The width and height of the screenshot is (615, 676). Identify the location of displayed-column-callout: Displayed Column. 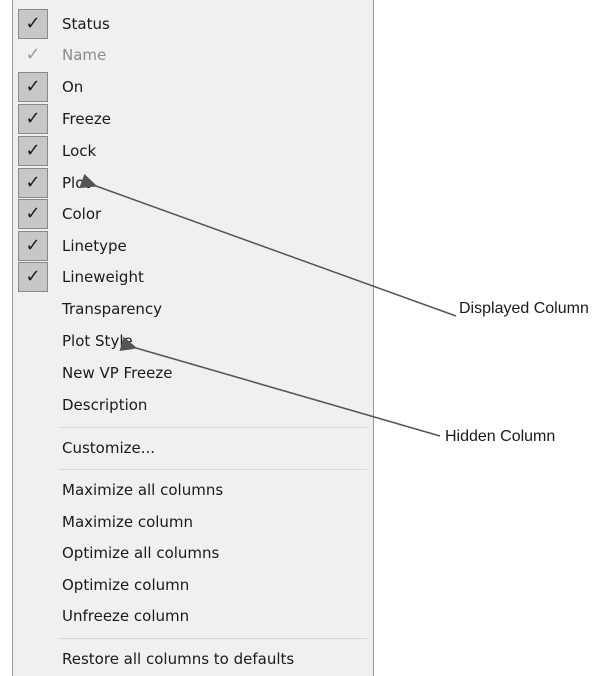
(524, 308).